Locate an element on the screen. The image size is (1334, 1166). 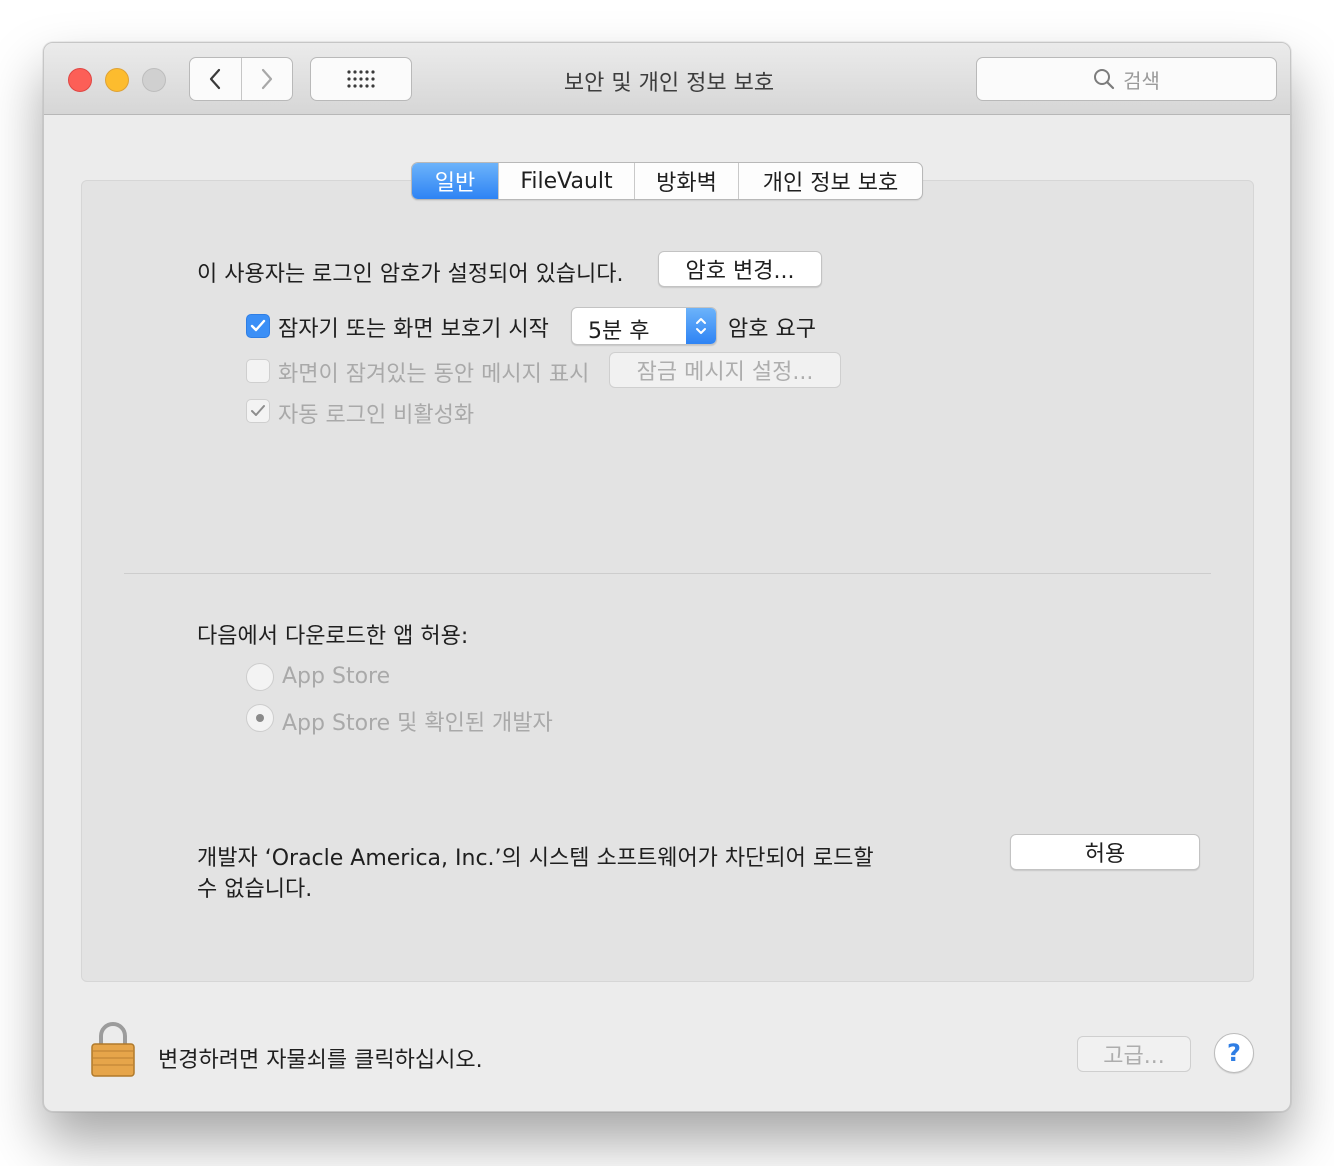
radio-app-store is located at coordinates (260, 677).